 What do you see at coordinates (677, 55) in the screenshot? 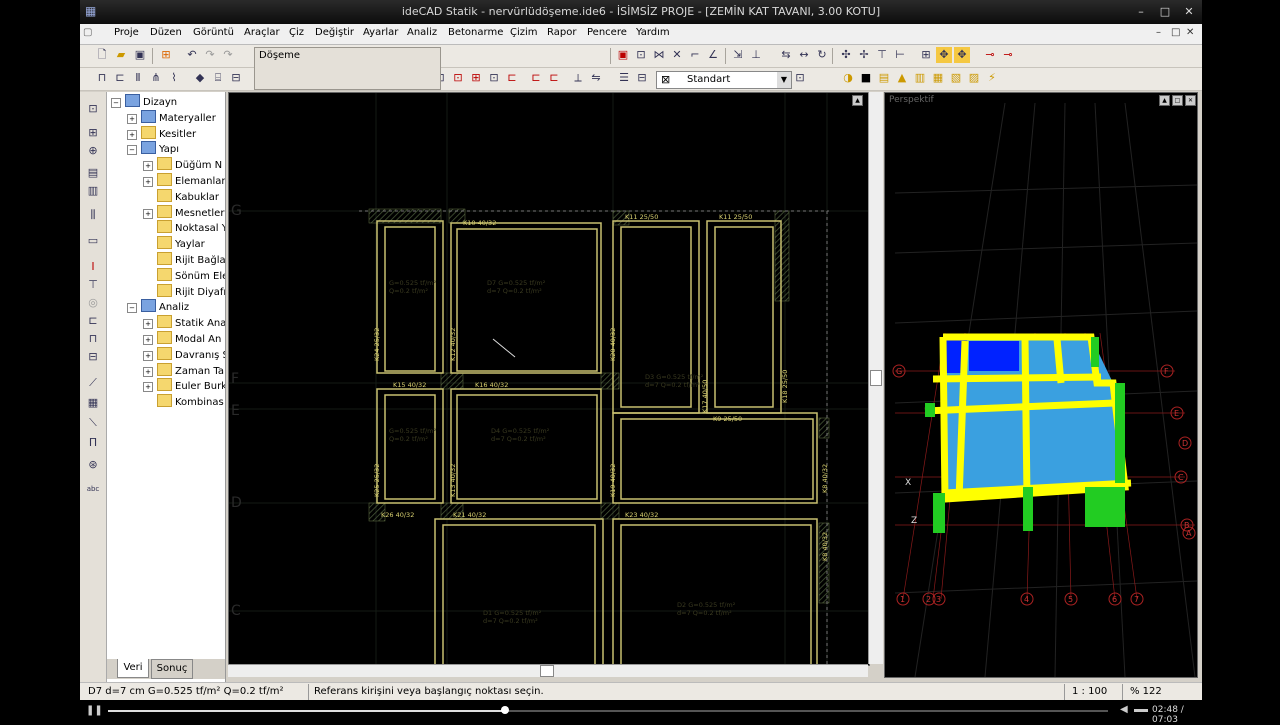
I see `cross-tool-icon: ✕` at bounding box center [677, 55].